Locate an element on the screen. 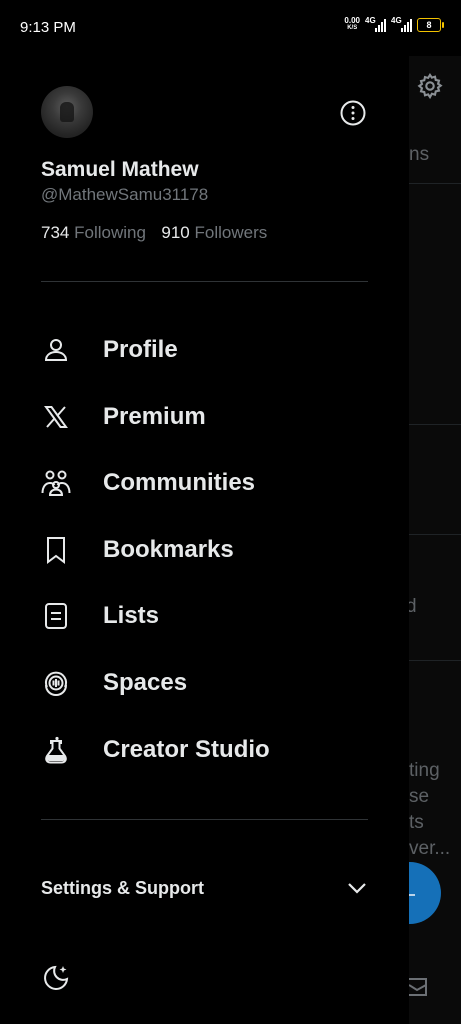  more-options-icon is located at coordinates (353, 113).